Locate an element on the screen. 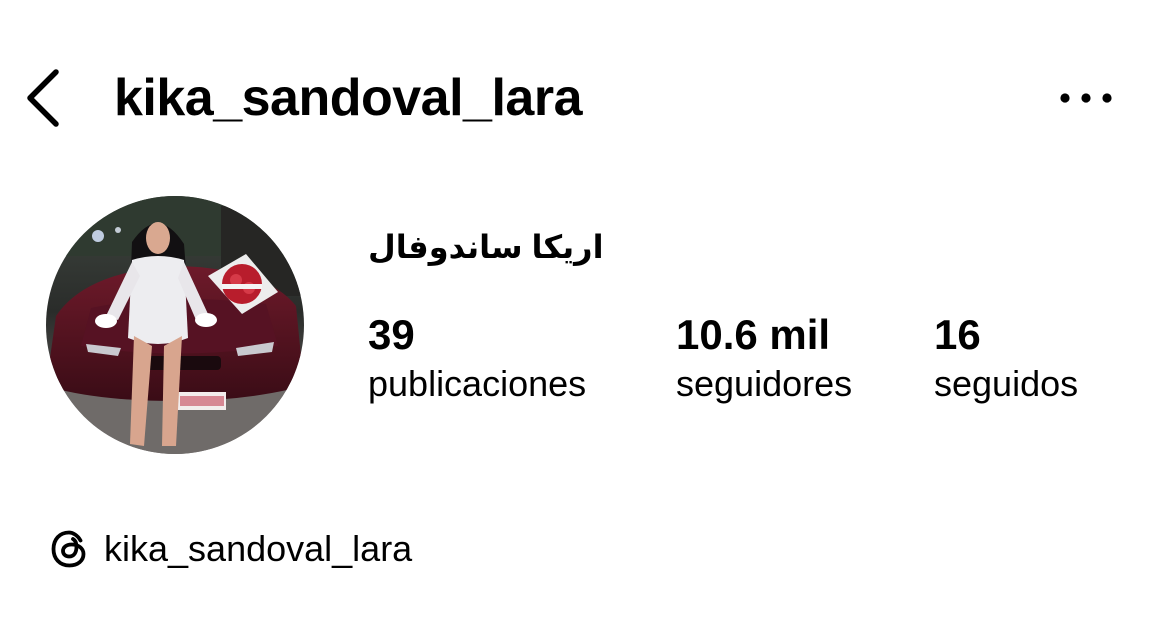 This screenshot has height=619, width=1166. stat-following-label: seguidos is located at coordinates (1006, 383).